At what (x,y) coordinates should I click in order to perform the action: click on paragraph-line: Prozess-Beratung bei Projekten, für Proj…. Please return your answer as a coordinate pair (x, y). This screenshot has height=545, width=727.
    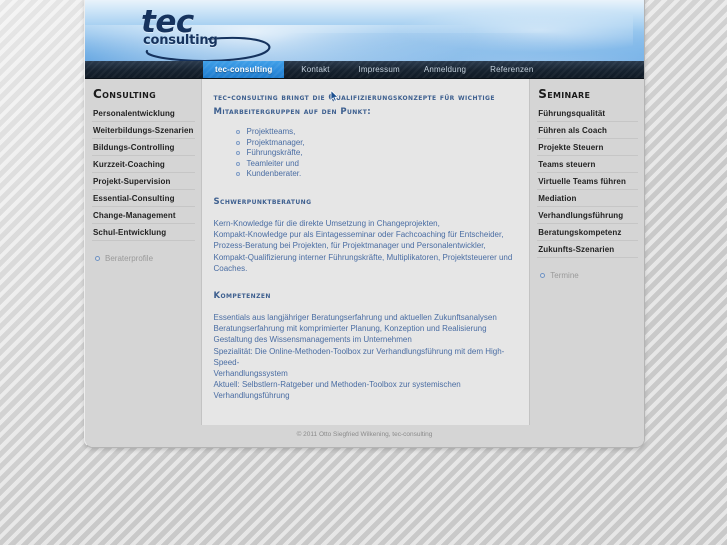
    Looking at the image, I should click on (349, 246).